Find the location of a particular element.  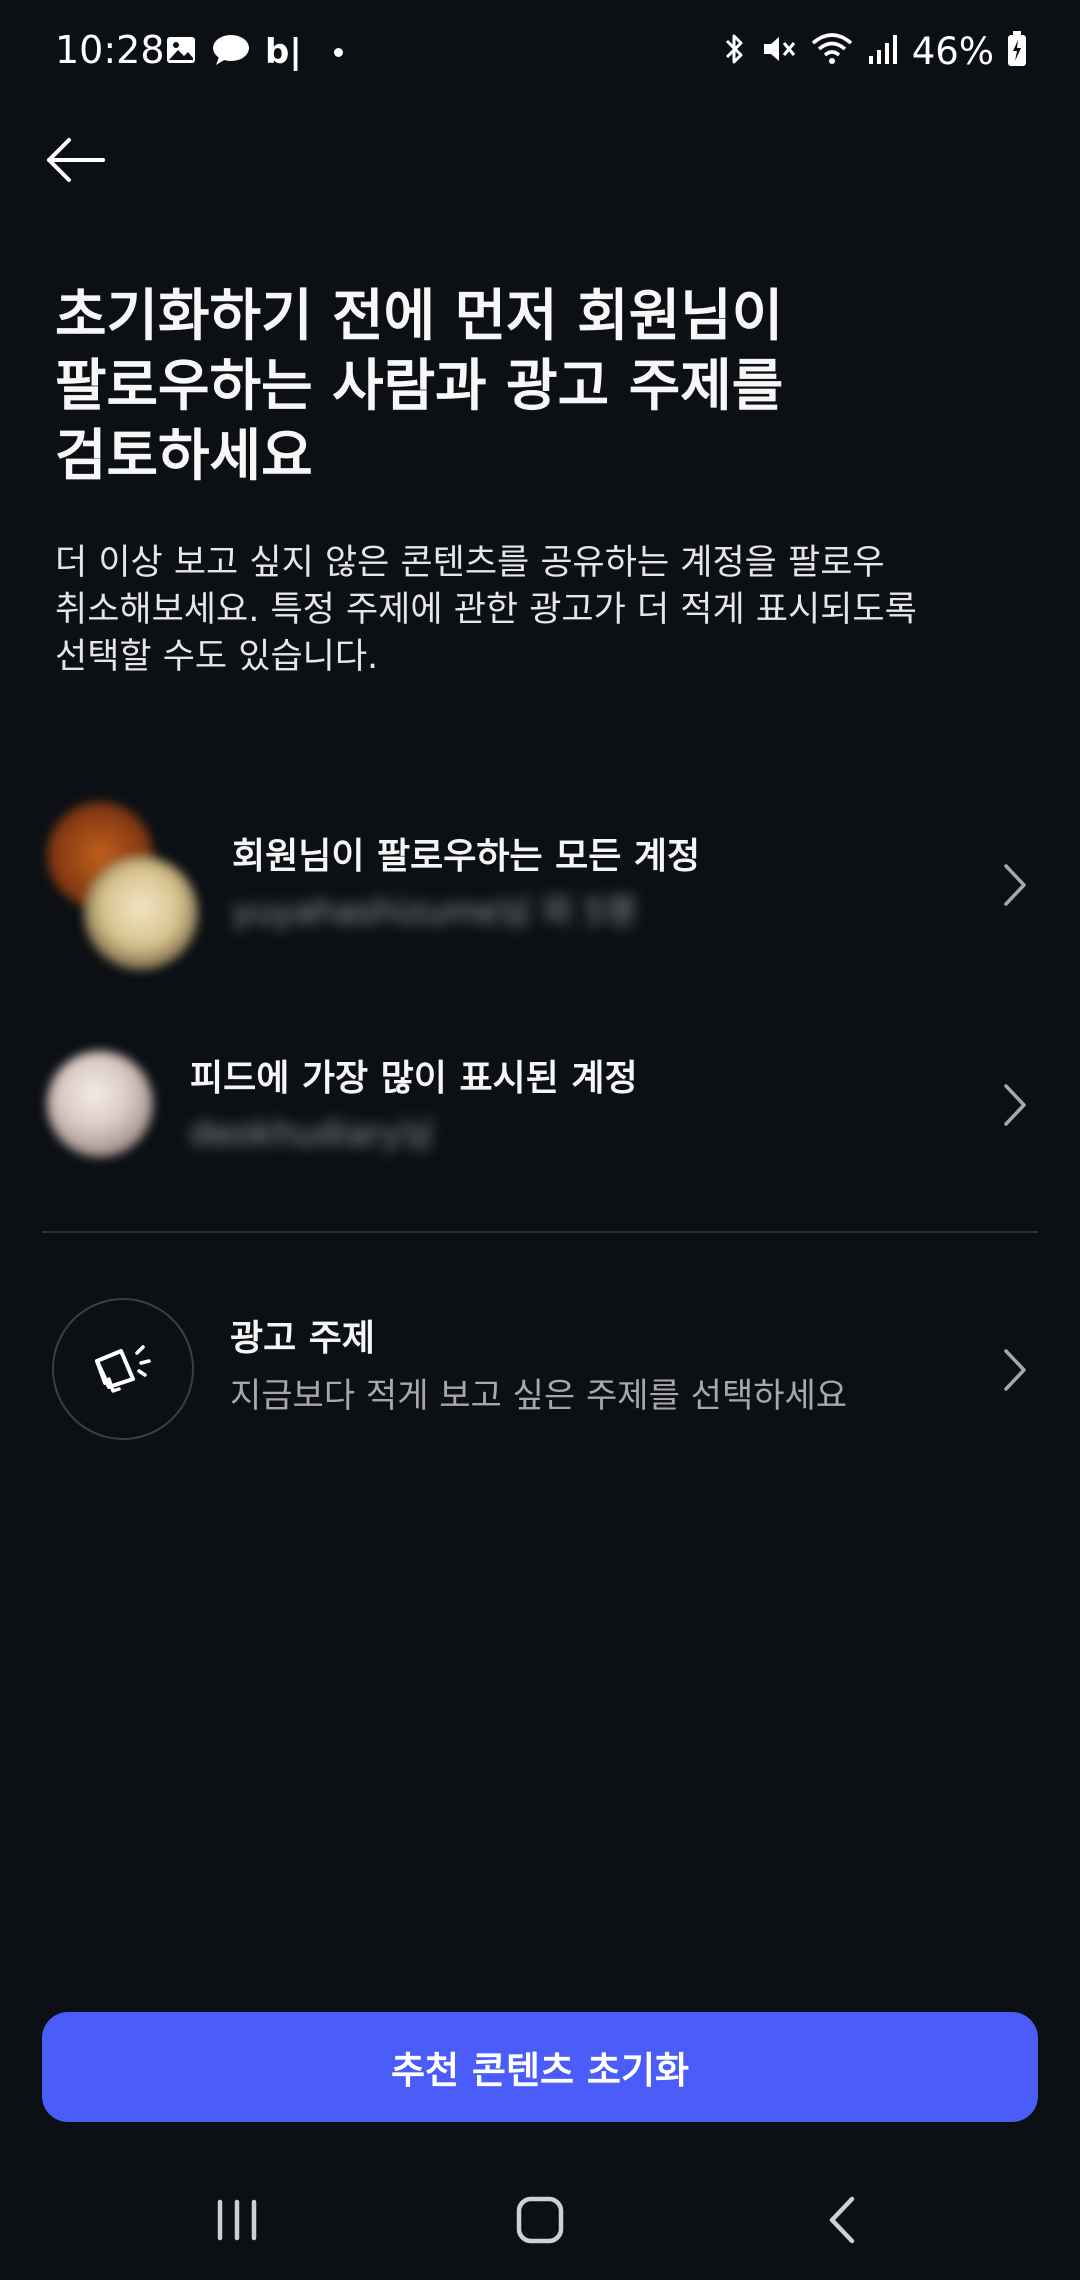

row-title: 회원님이 팔로우하는 모든 계정 is located at coordinates (466, 856).